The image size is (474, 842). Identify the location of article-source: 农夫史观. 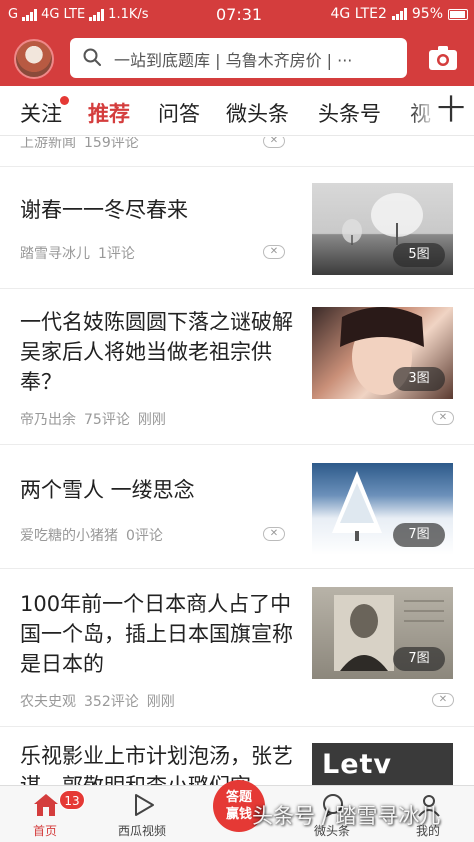
(48, 702).